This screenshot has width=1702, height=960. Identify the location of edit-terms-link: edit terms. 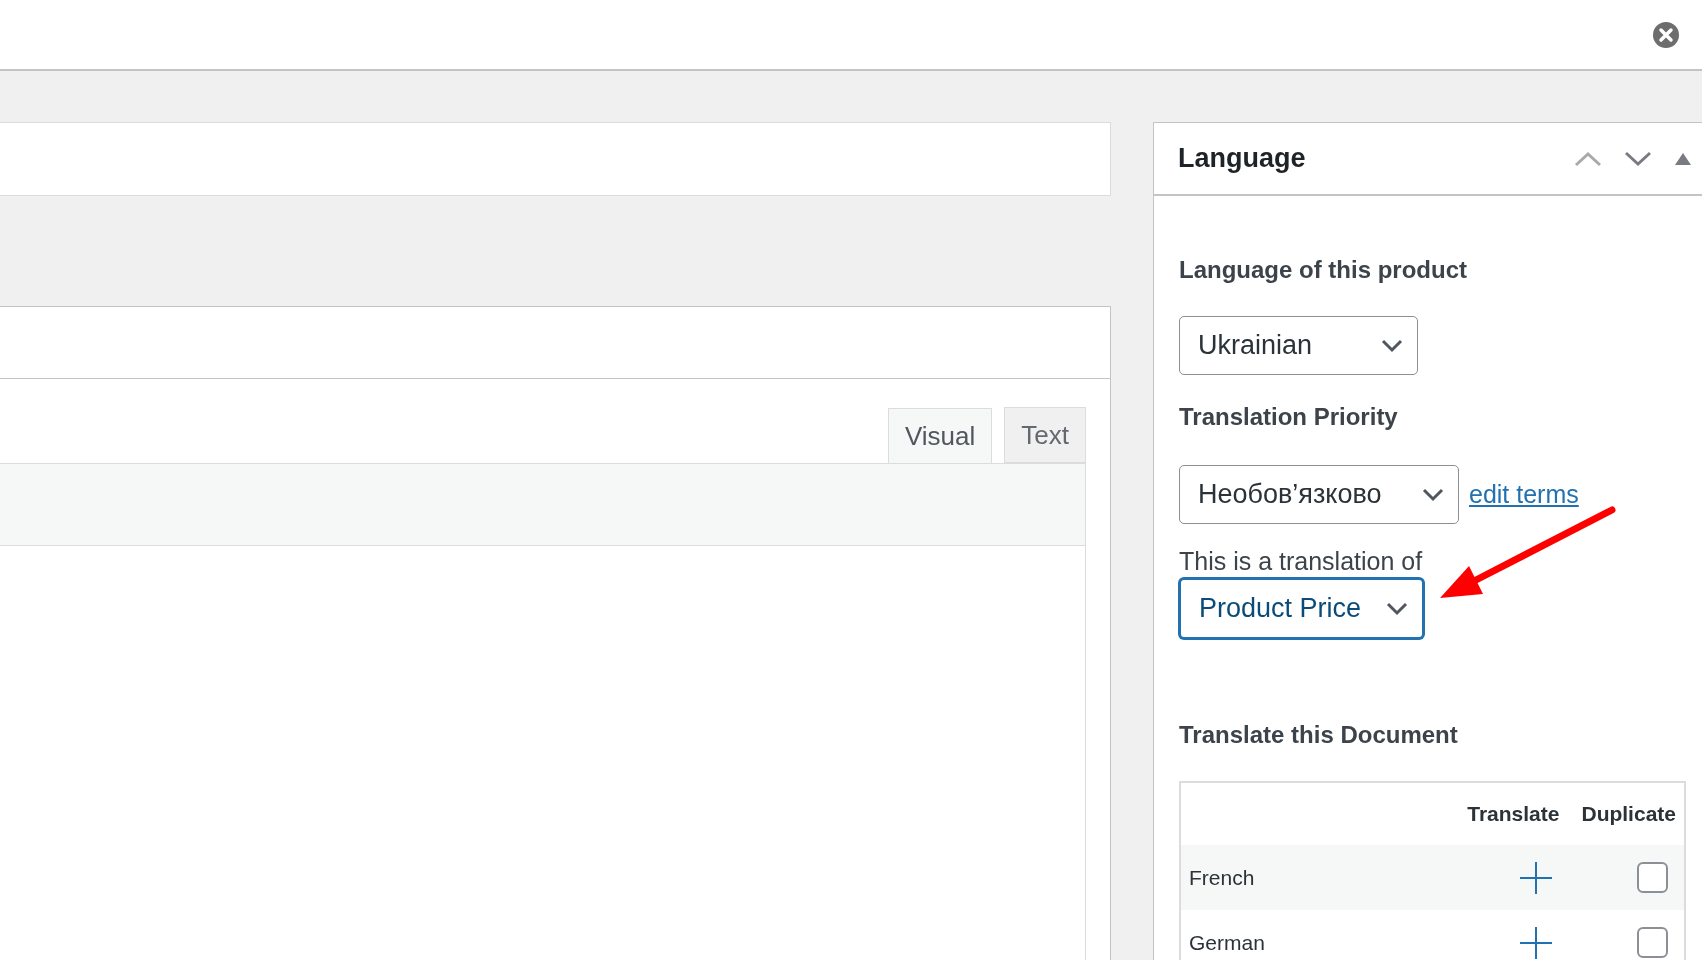
(1524, 494).